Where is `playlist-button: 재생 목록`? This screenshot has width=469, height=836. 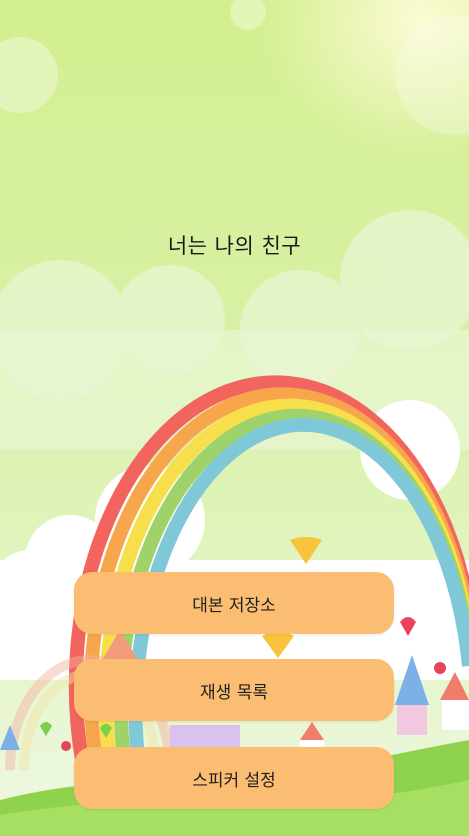
playlist-button: 재생 목록 is located at coordinates (234, 690).